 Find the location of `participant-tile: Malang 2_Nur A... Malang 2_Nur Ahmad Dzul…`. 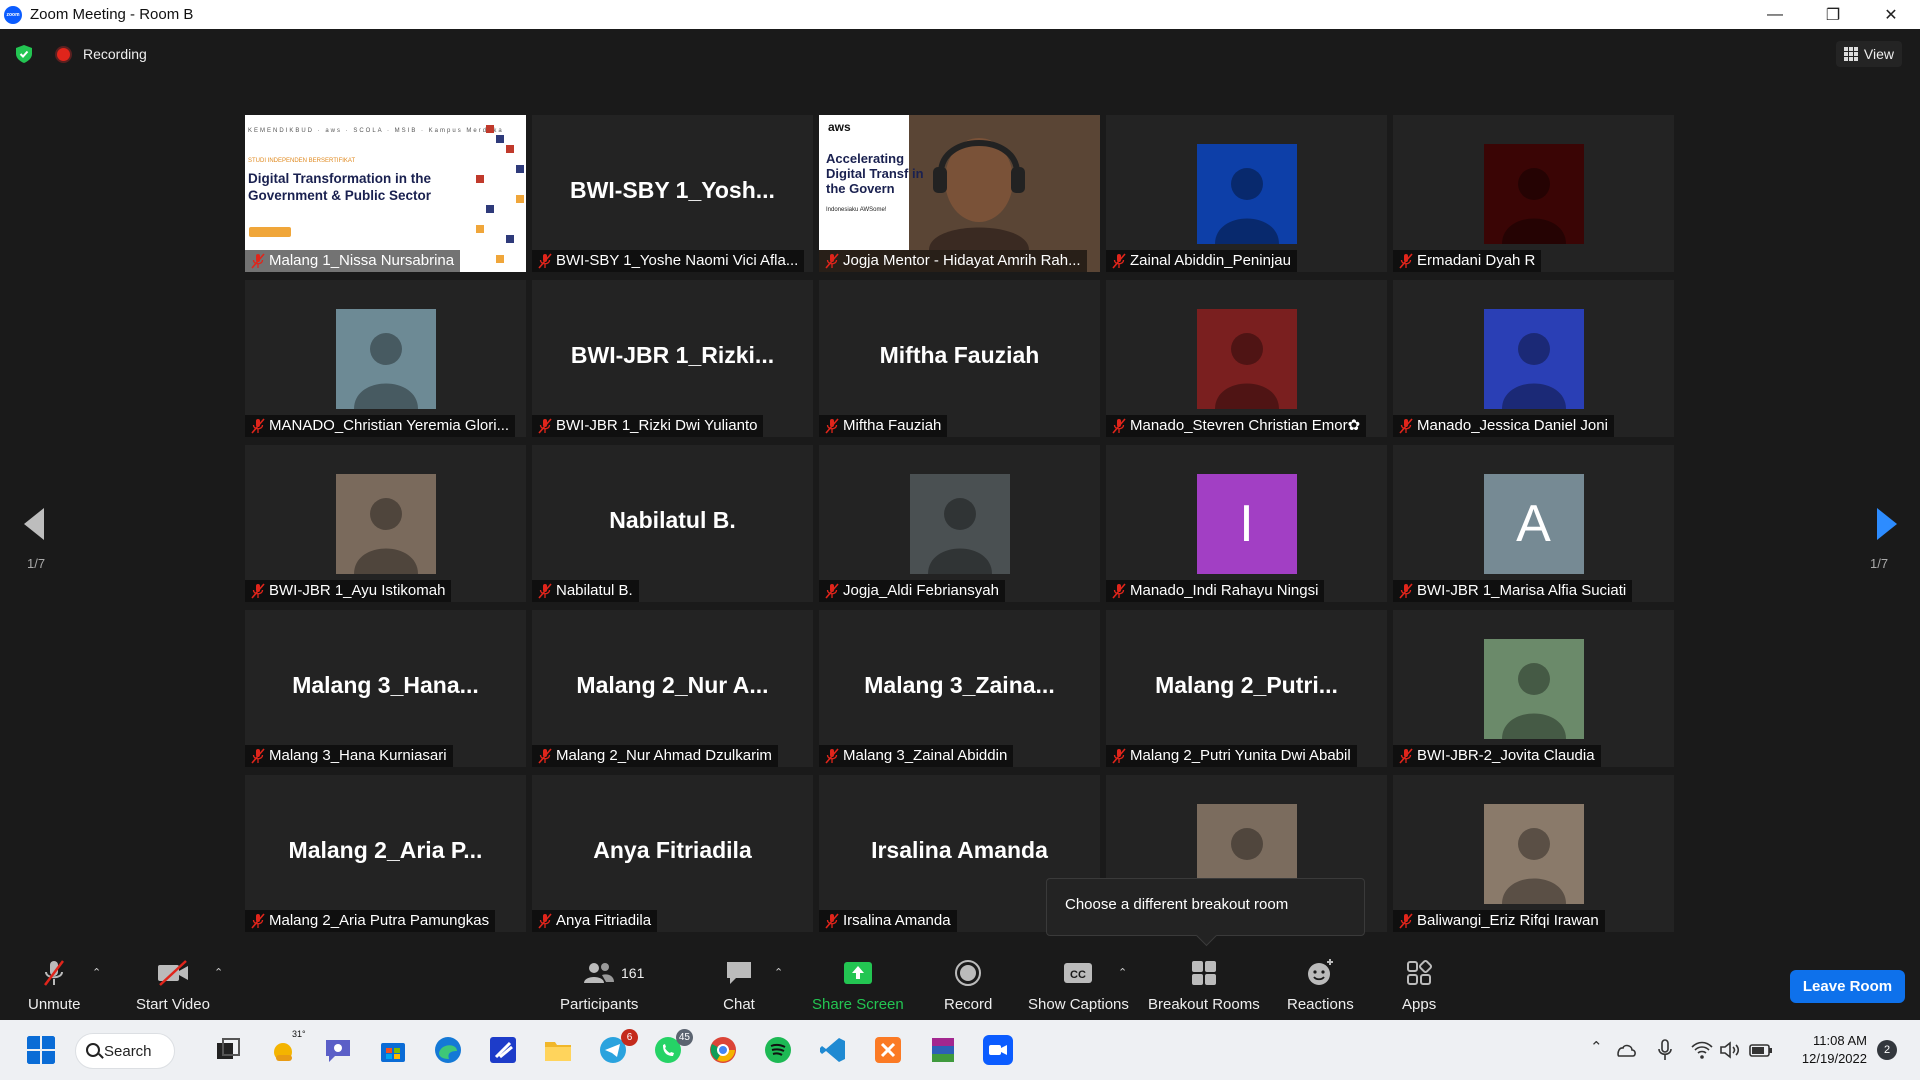

participant-tile: Malang 2_Nur A... Malang 2_Nur Ahmad Dzul… is located at coordinates (672, 688).